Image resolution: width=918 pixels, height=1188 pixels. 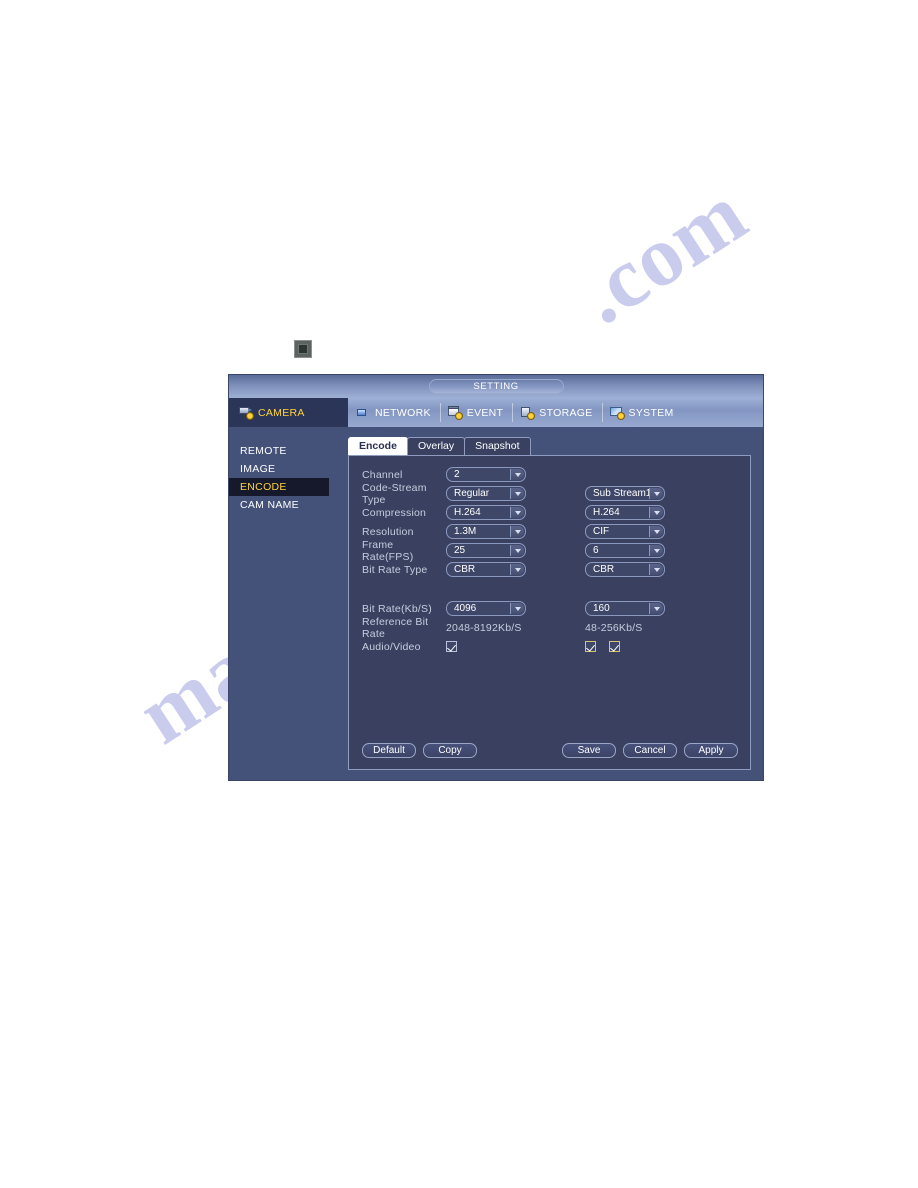 I want to click on resolution-main-value: 1.3M, so click(x=465, y=531).